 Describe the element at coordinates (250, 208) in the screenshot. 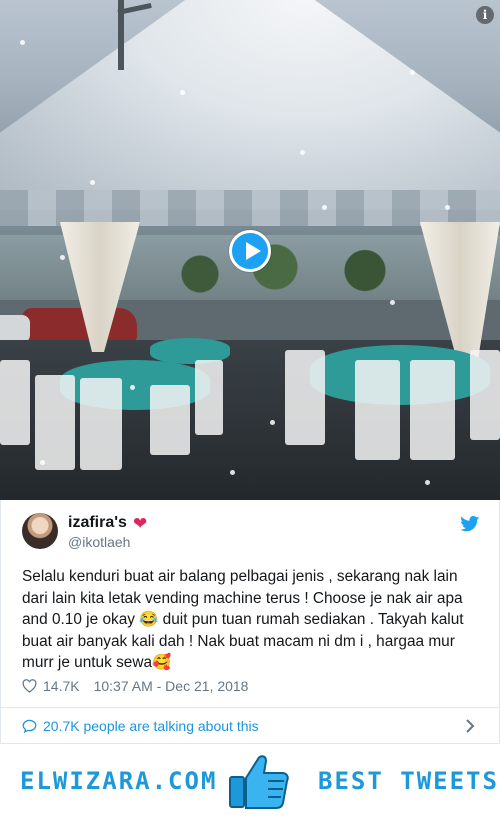

I see `tent-valance` at that location.